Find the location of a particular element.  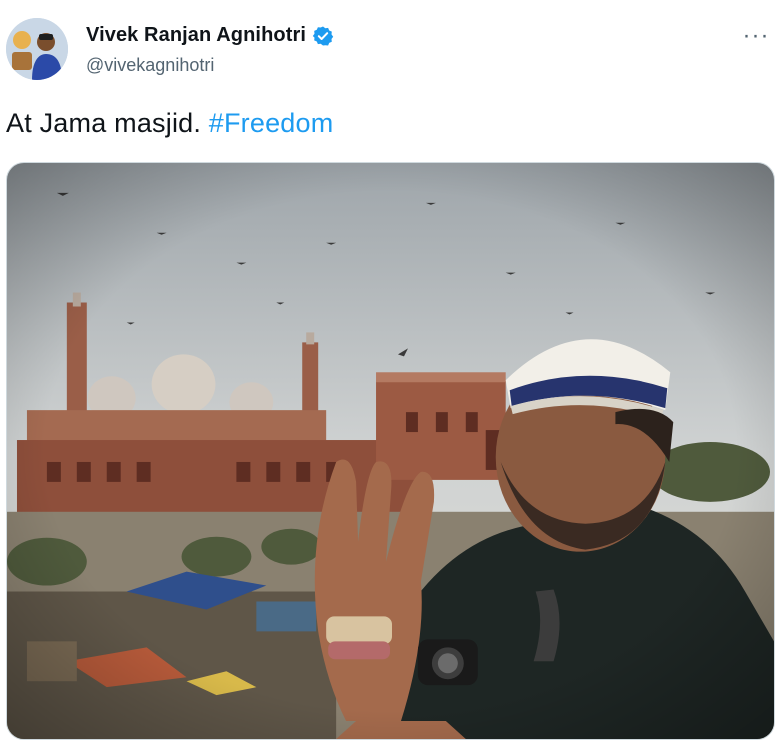

avatar is located at coordinates (37, 49).